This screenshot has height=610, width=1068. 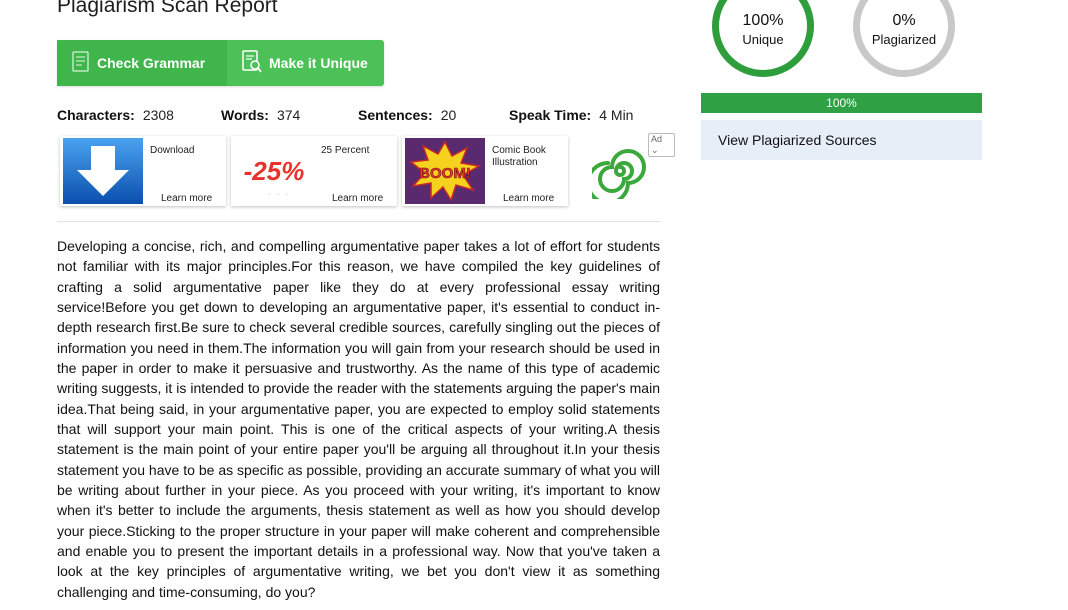 I want to click on ad-card-comic: BOOM! Comic Book Illustration Learn more, so click(x=485, y=171).